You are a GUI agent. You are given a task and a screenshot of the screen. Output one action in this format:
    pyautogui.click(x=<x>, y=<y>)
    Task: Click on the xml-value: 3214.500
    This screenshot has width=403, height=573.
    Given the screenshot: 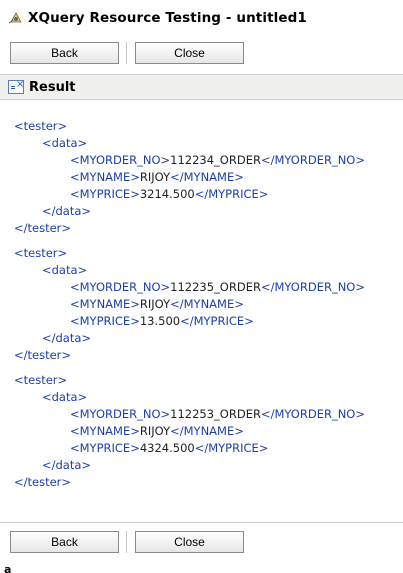 What is the action you would take?
    pyautogui.click(x=167, y=194)
    